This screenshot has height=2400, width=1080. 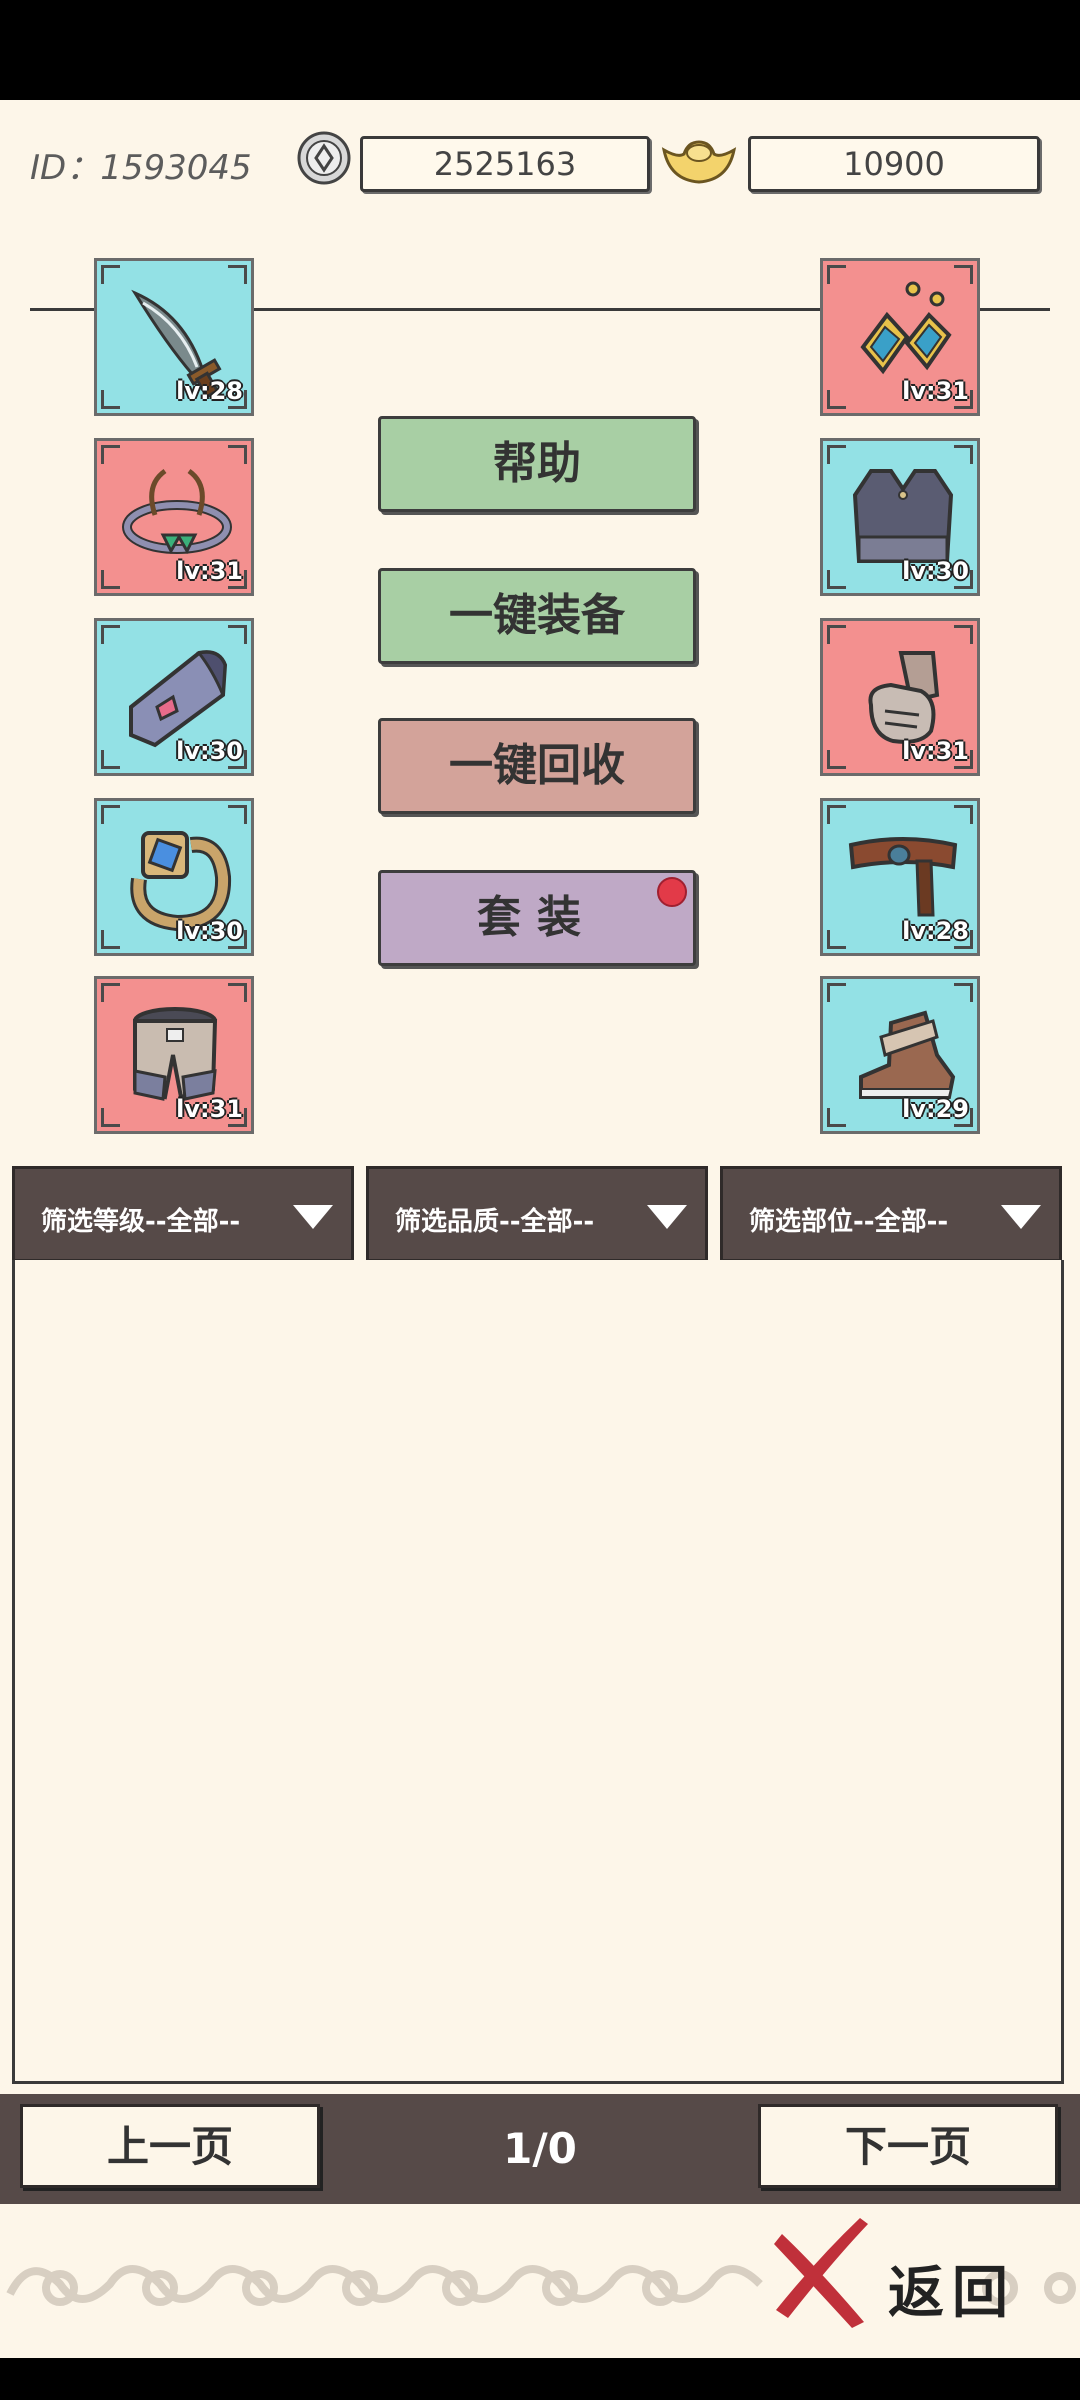 What do you see at coordinates (495, 1222) in the screenshot?
I see `filter-quality-label: 筛选品质--全部--` at bounding box center [495, 1222].